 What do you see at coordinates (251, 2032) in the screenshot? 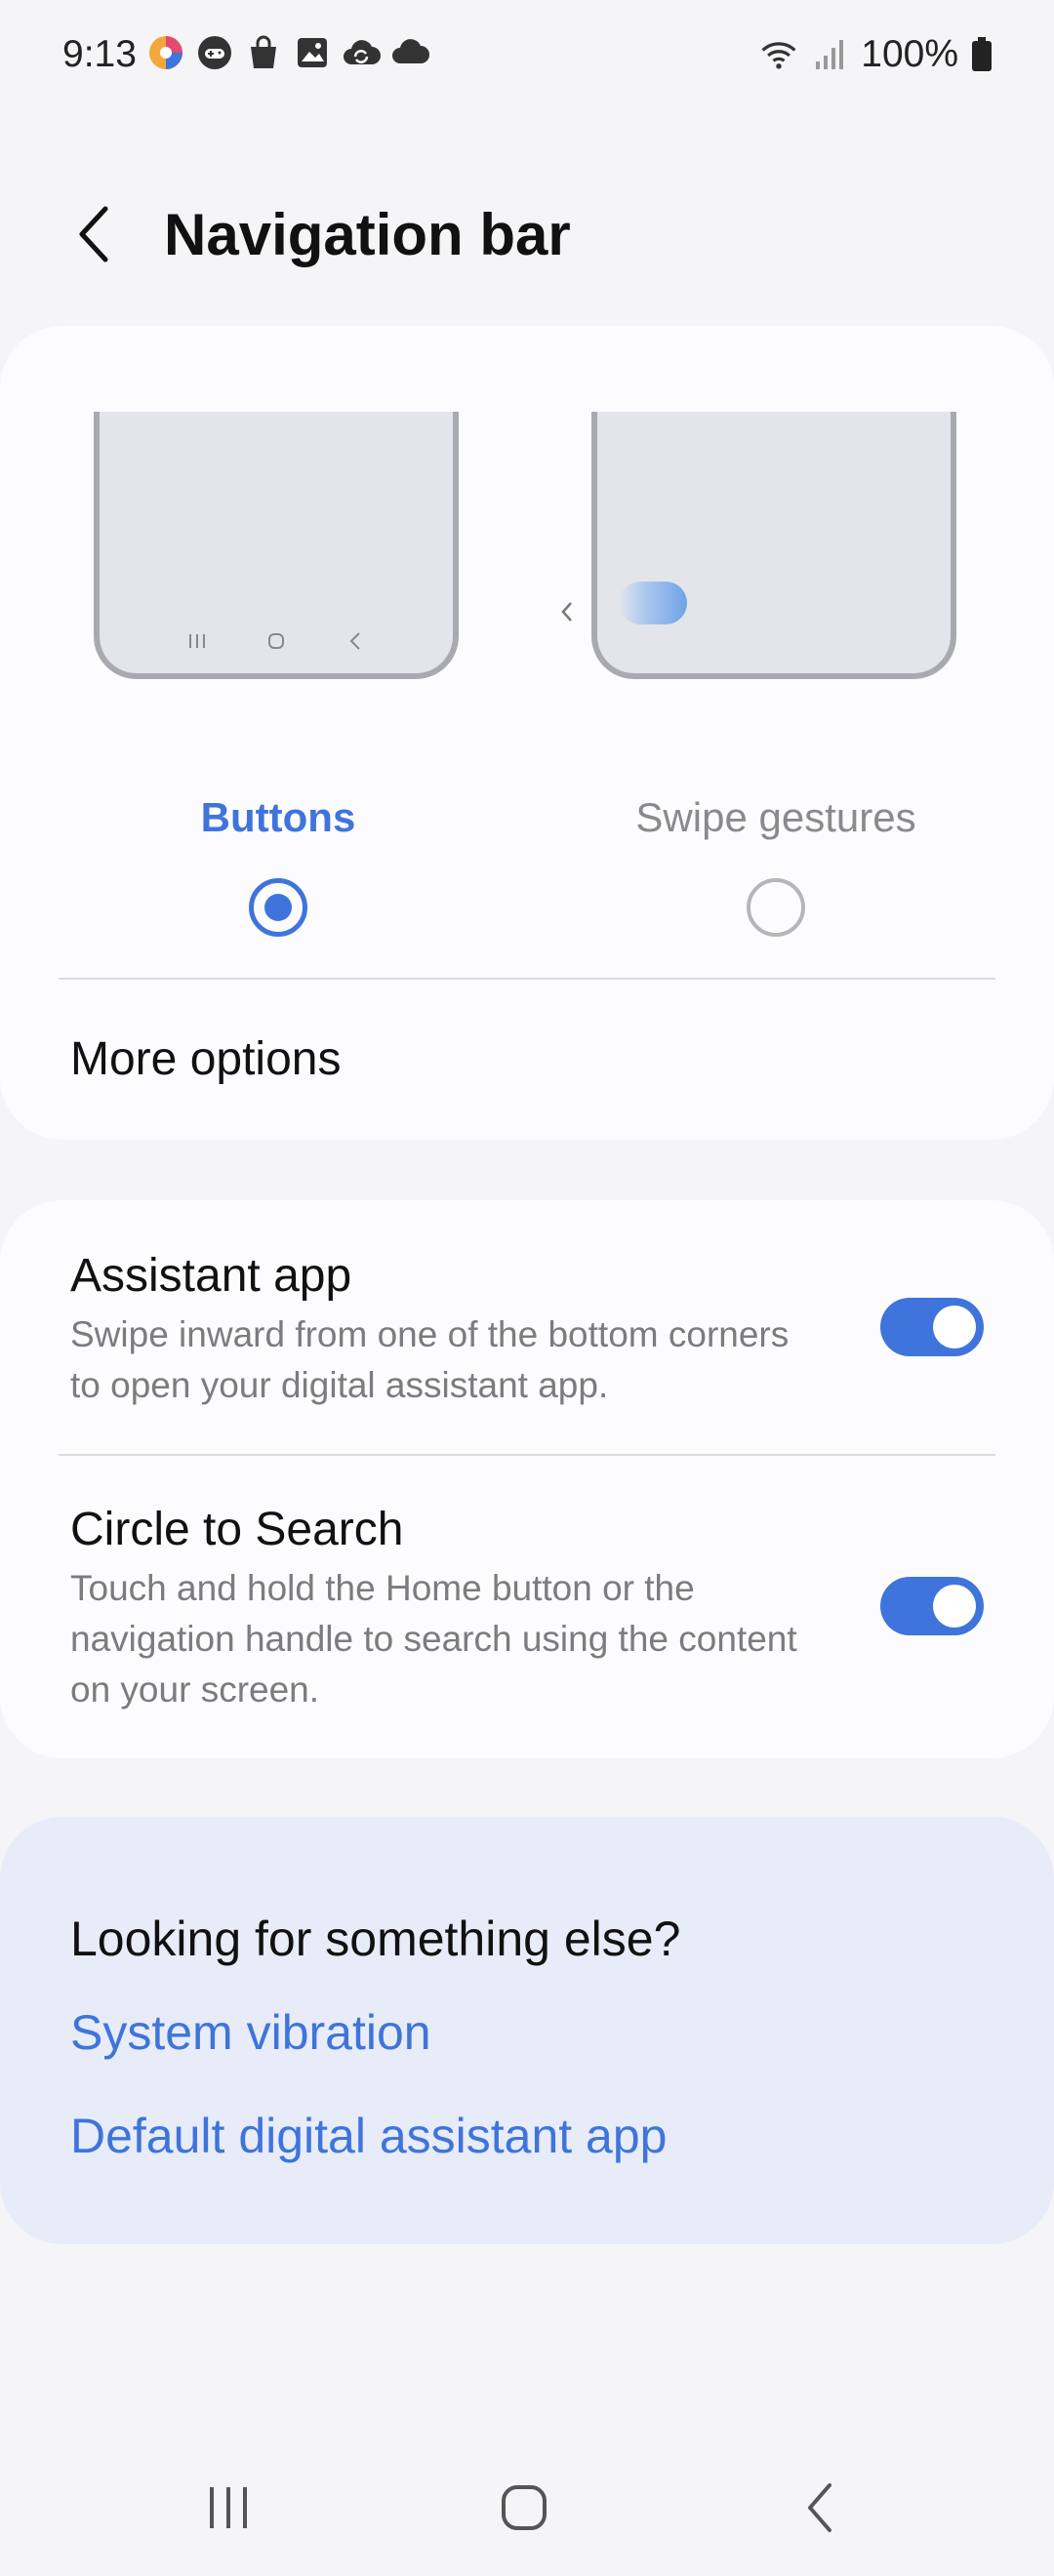
I see `system-vibration-link: System vibration` at bounding box center [251, 2032].